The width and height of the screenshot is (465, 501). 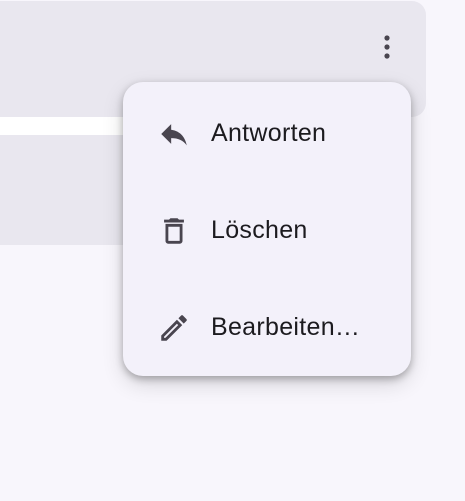 I want to click on menu-item-reply: Antworten, so click(x=267, y=133).